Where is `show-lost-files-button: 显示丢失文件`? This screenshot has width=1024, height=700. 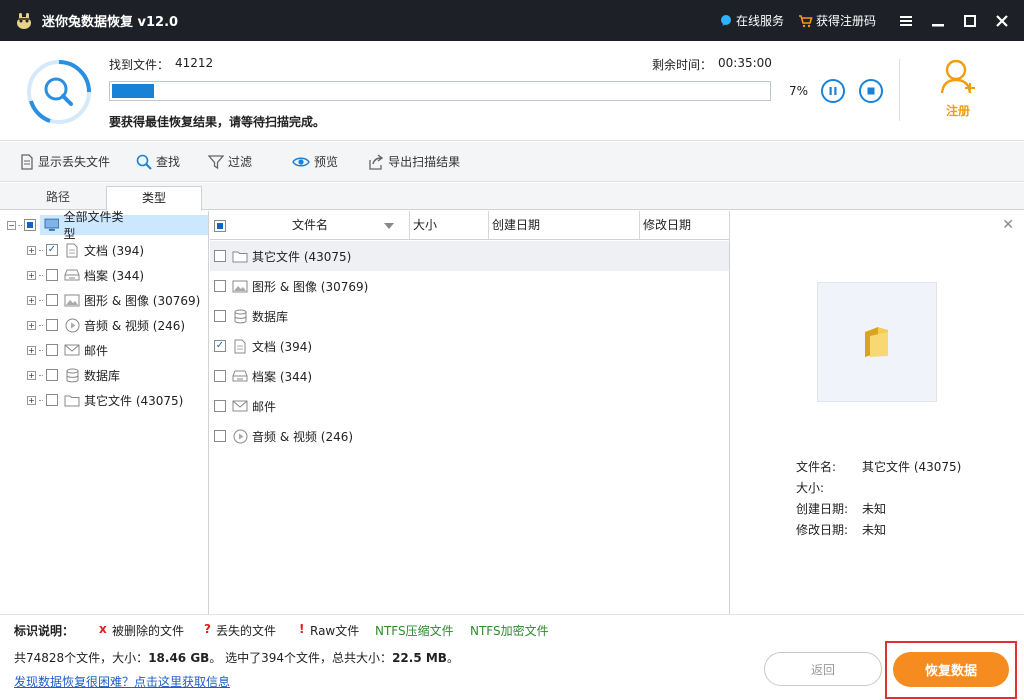
show-lost-files-button: 显示丢失文件 is located at coordinates (65, 161).